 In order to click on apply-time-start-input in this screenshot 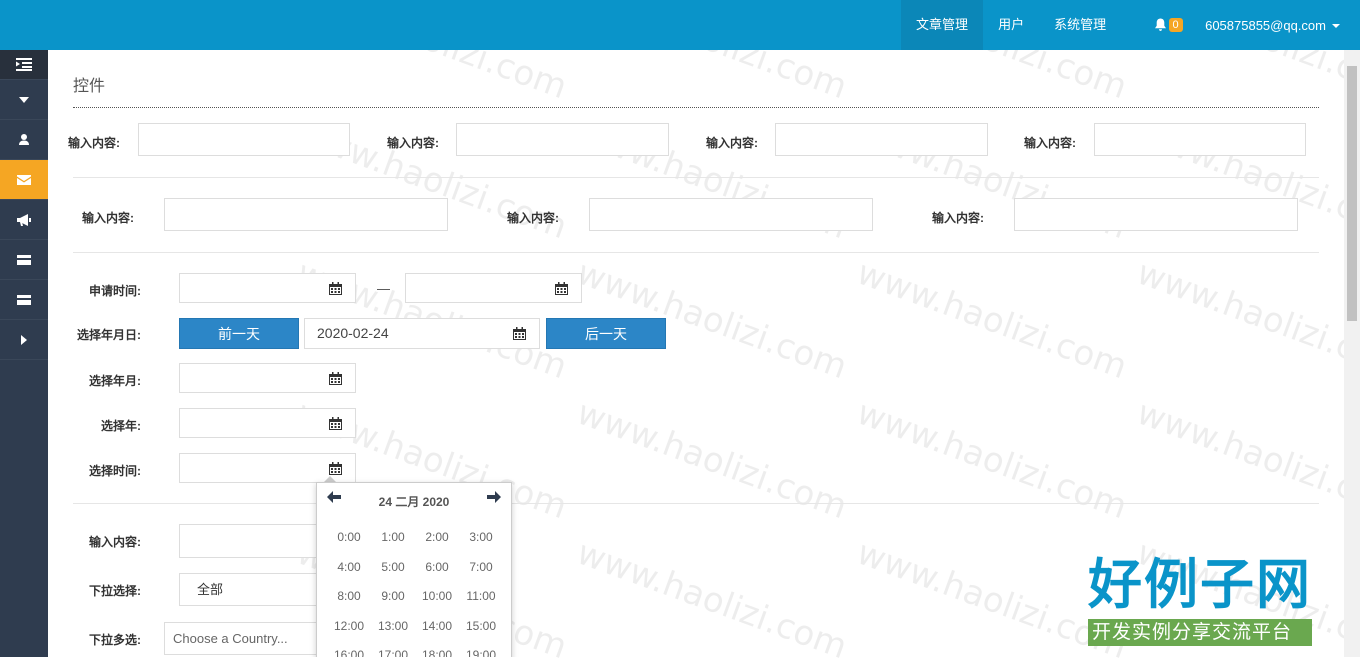, I will do `click(248, 288)`.